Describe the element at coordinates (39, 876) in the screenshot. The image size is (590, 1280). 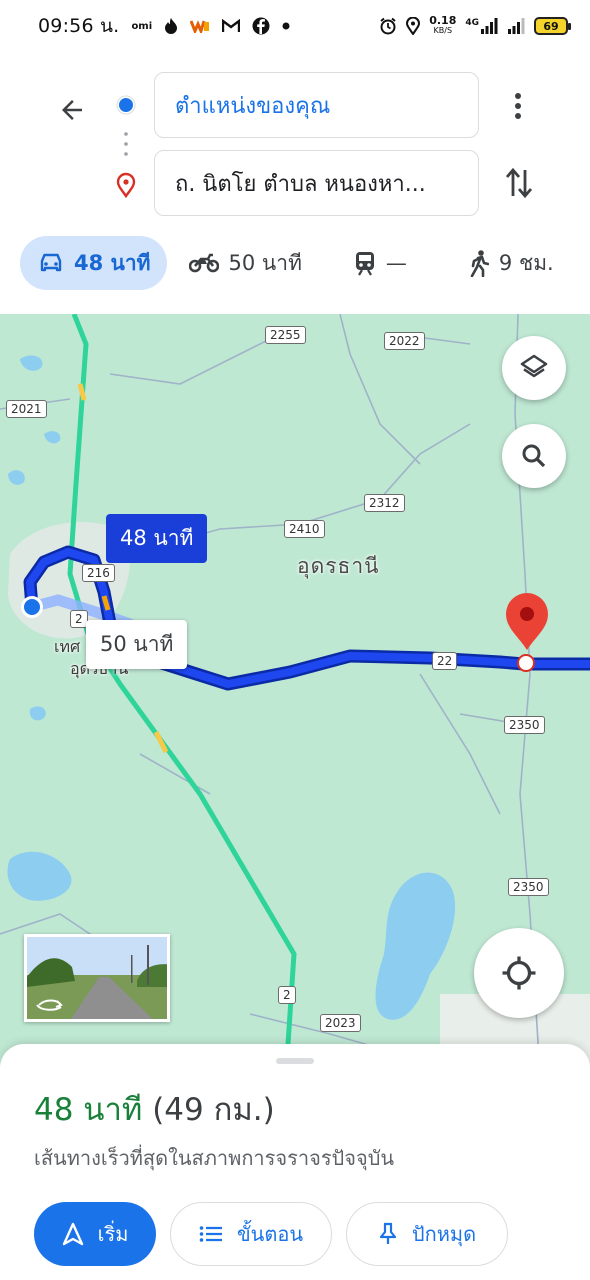
I see `lake-west` at that location.